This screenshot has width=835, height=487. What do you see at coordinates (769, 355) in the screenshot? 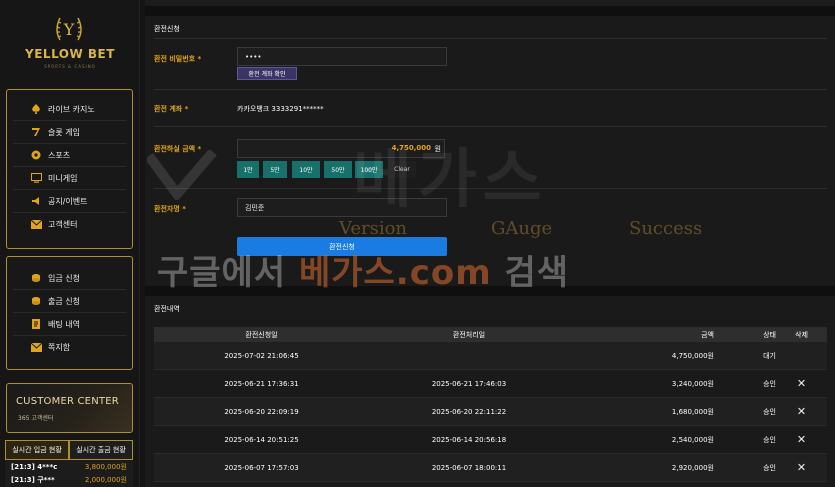
I see `cell-status: 대기` at bounding box center [769, 355].